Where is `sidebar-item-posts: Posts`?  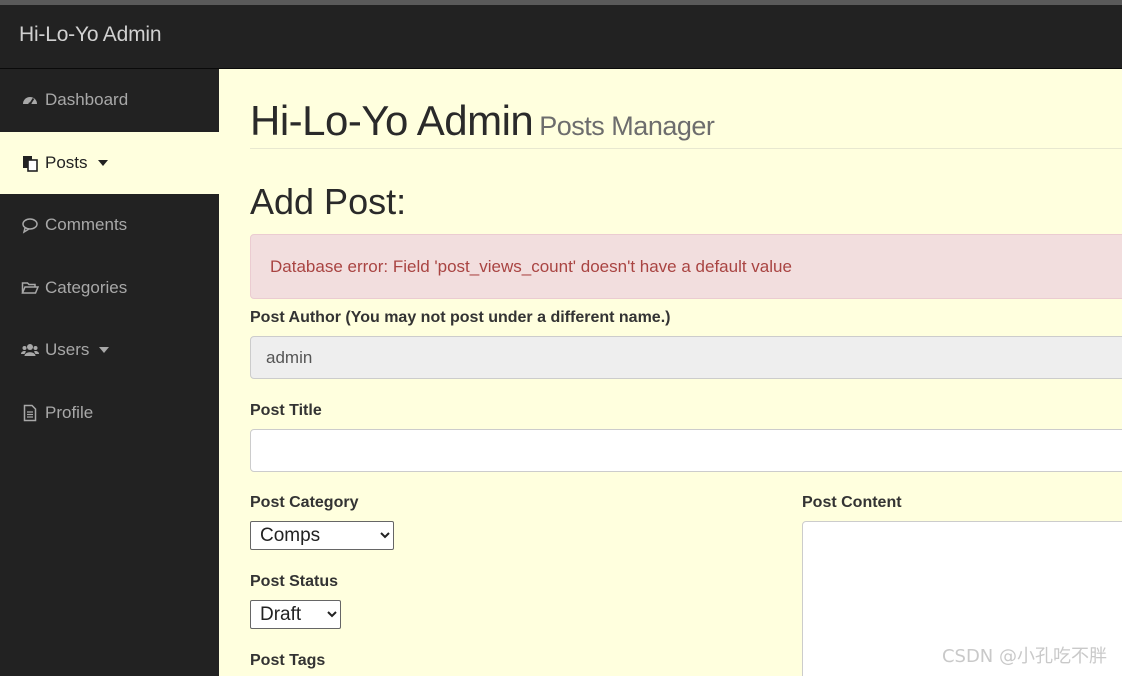
sidebar-item-posts: Posts is located at coordinates (109, 162).